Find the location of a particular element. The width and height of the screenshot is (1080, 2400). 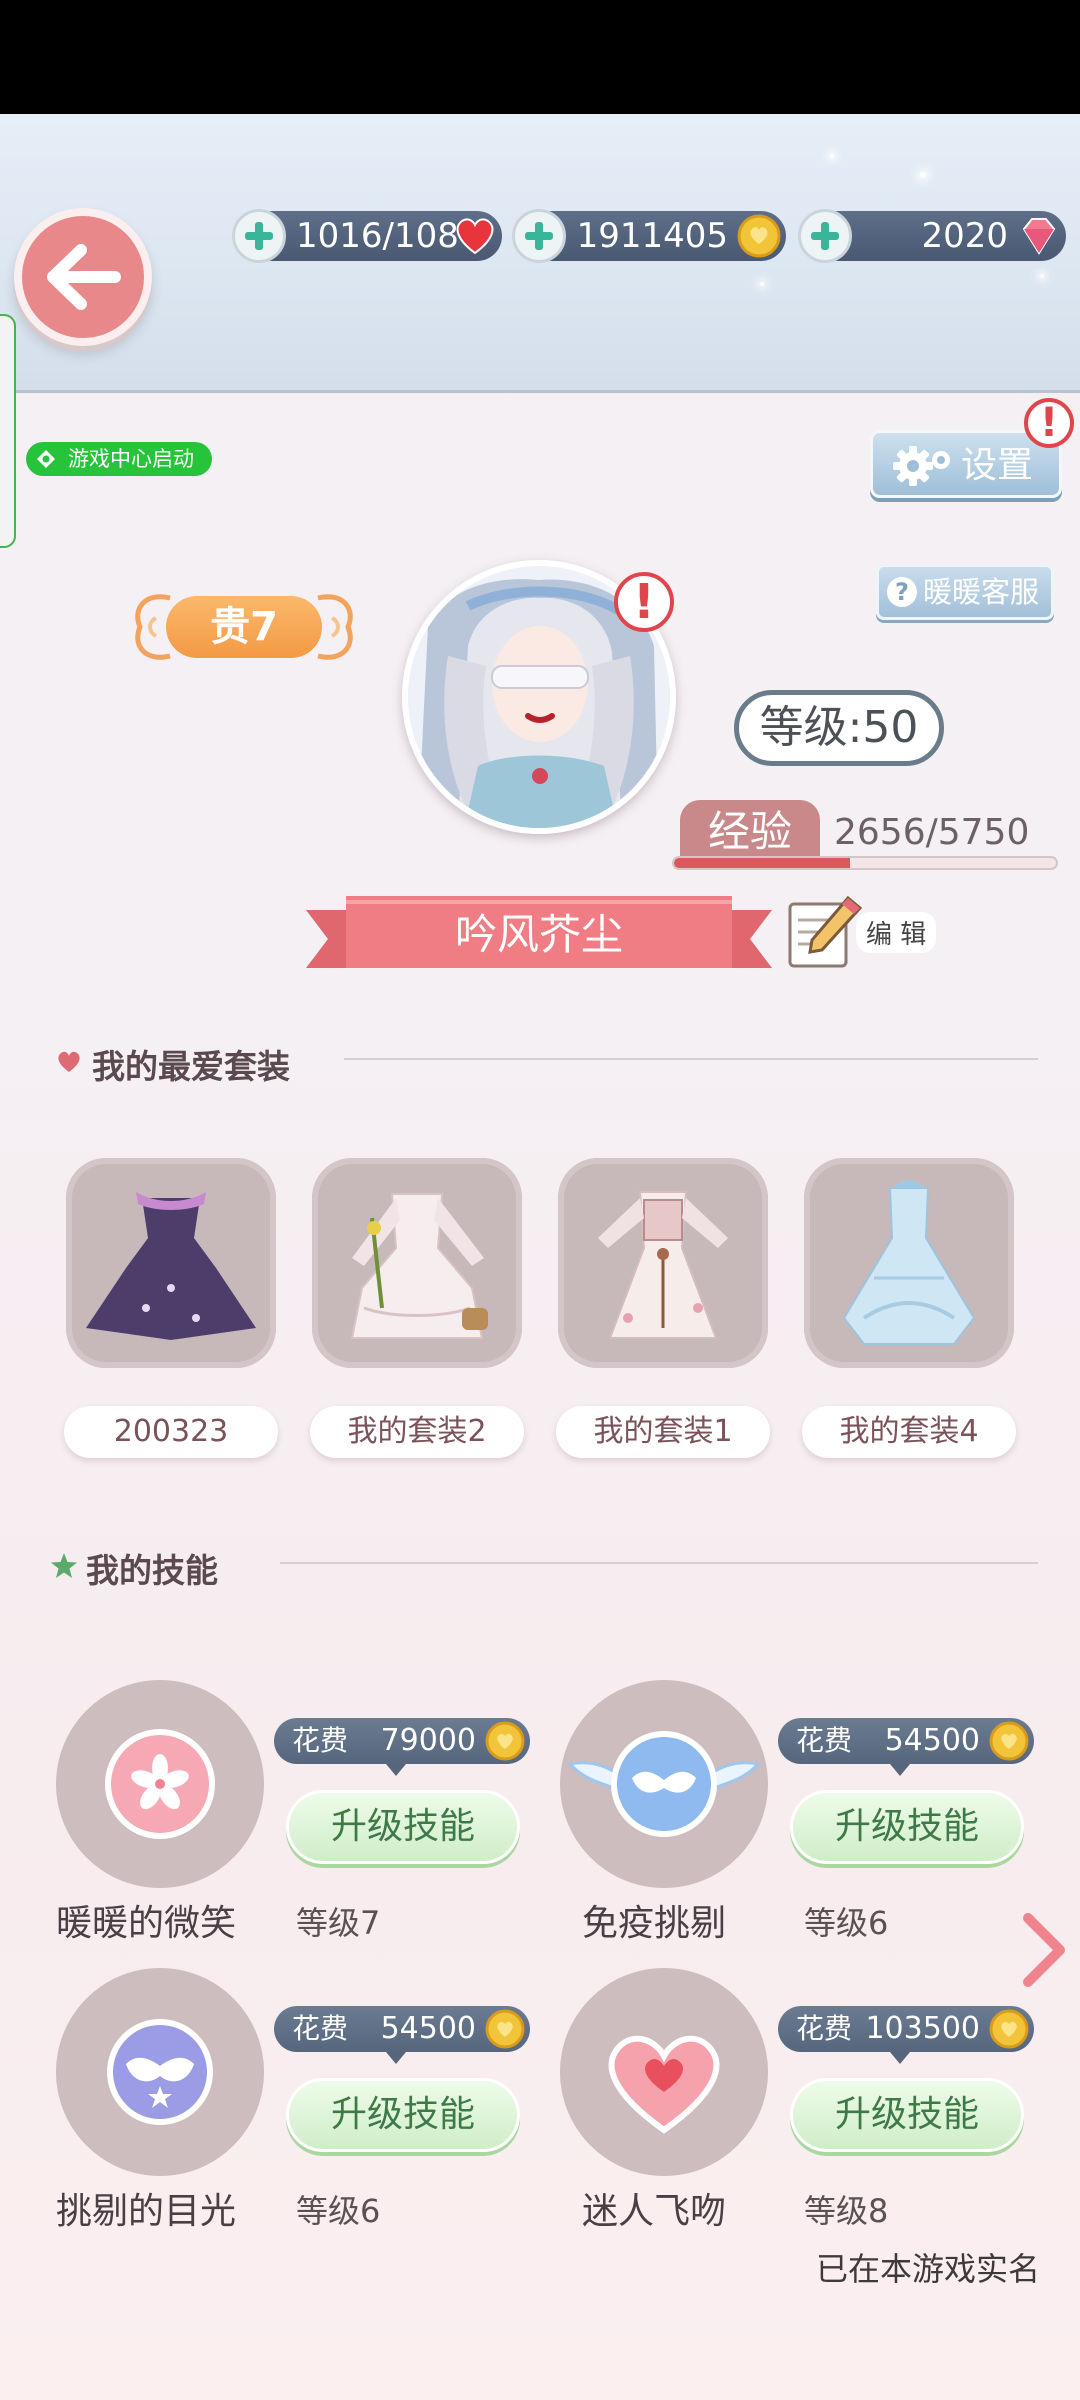

heart-section-icon is located at coordinates (69, 1061).